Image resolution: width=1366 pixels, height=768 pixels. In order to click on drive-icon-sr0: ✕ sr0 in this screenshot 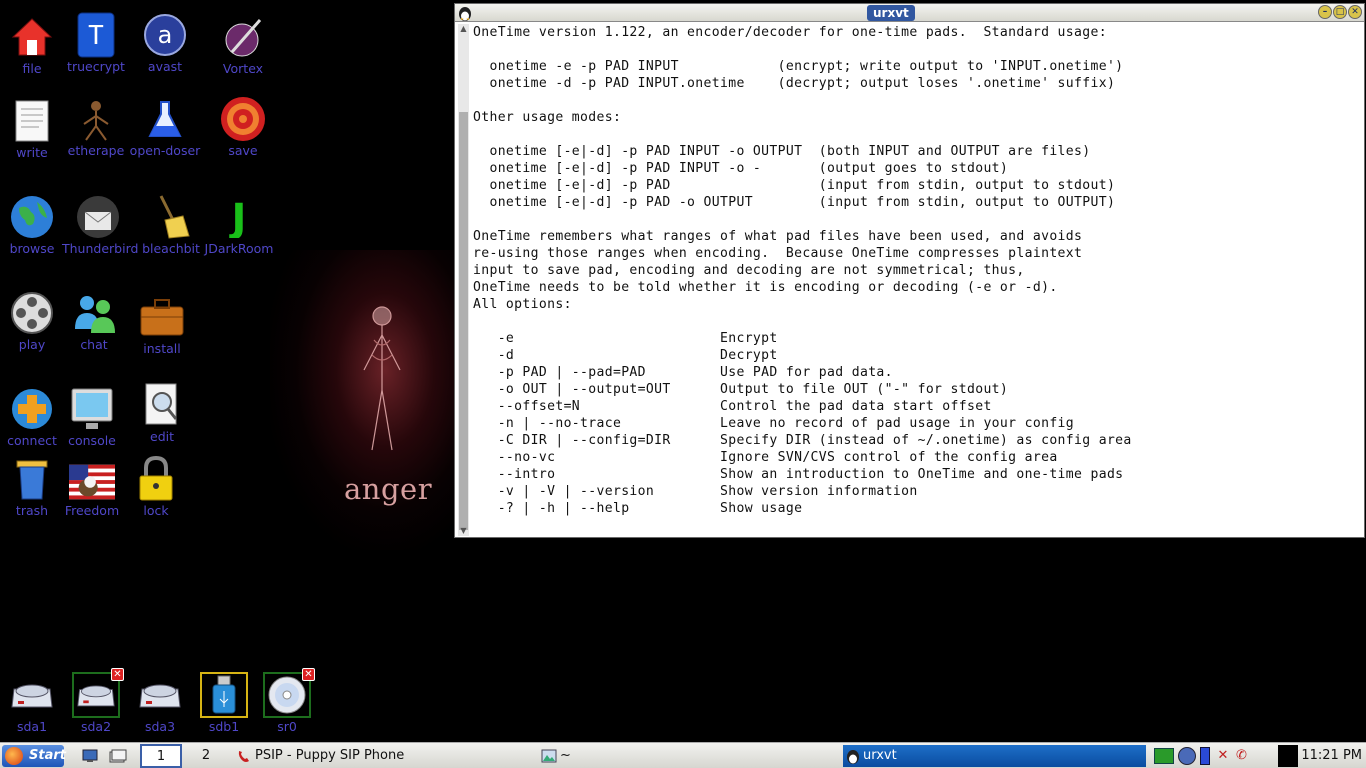, I will do `click(287, 701)`.